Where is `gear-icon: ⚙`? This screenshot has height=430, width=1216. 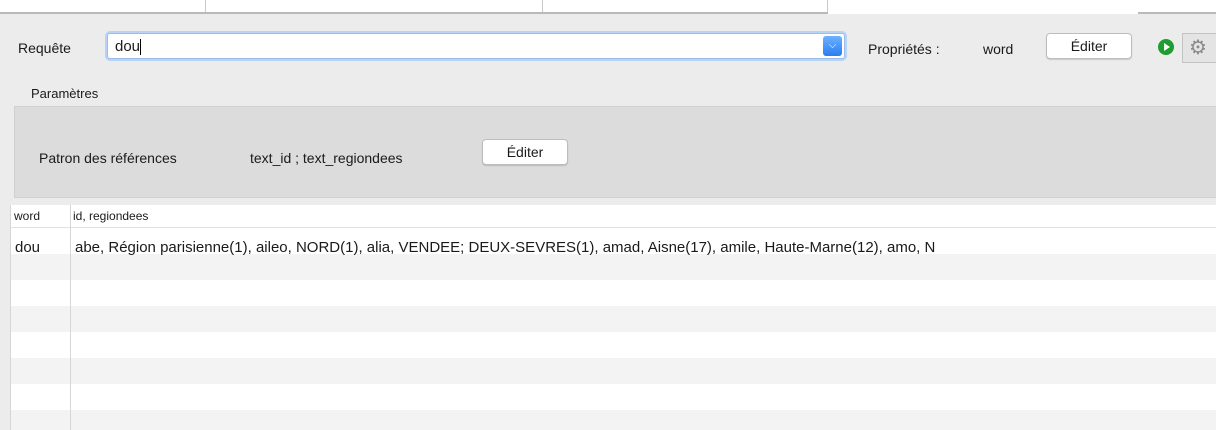
gear-icon: ⚙ is located at coordinates (1198, 48).